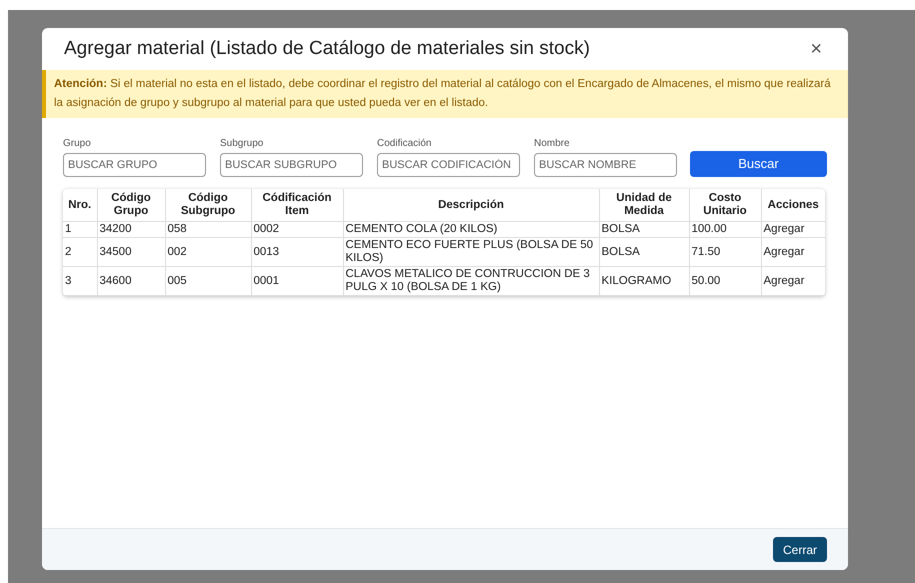 This screenshot has width=915, height=583. I want to click on table-cell: 058, so click(208, 230).